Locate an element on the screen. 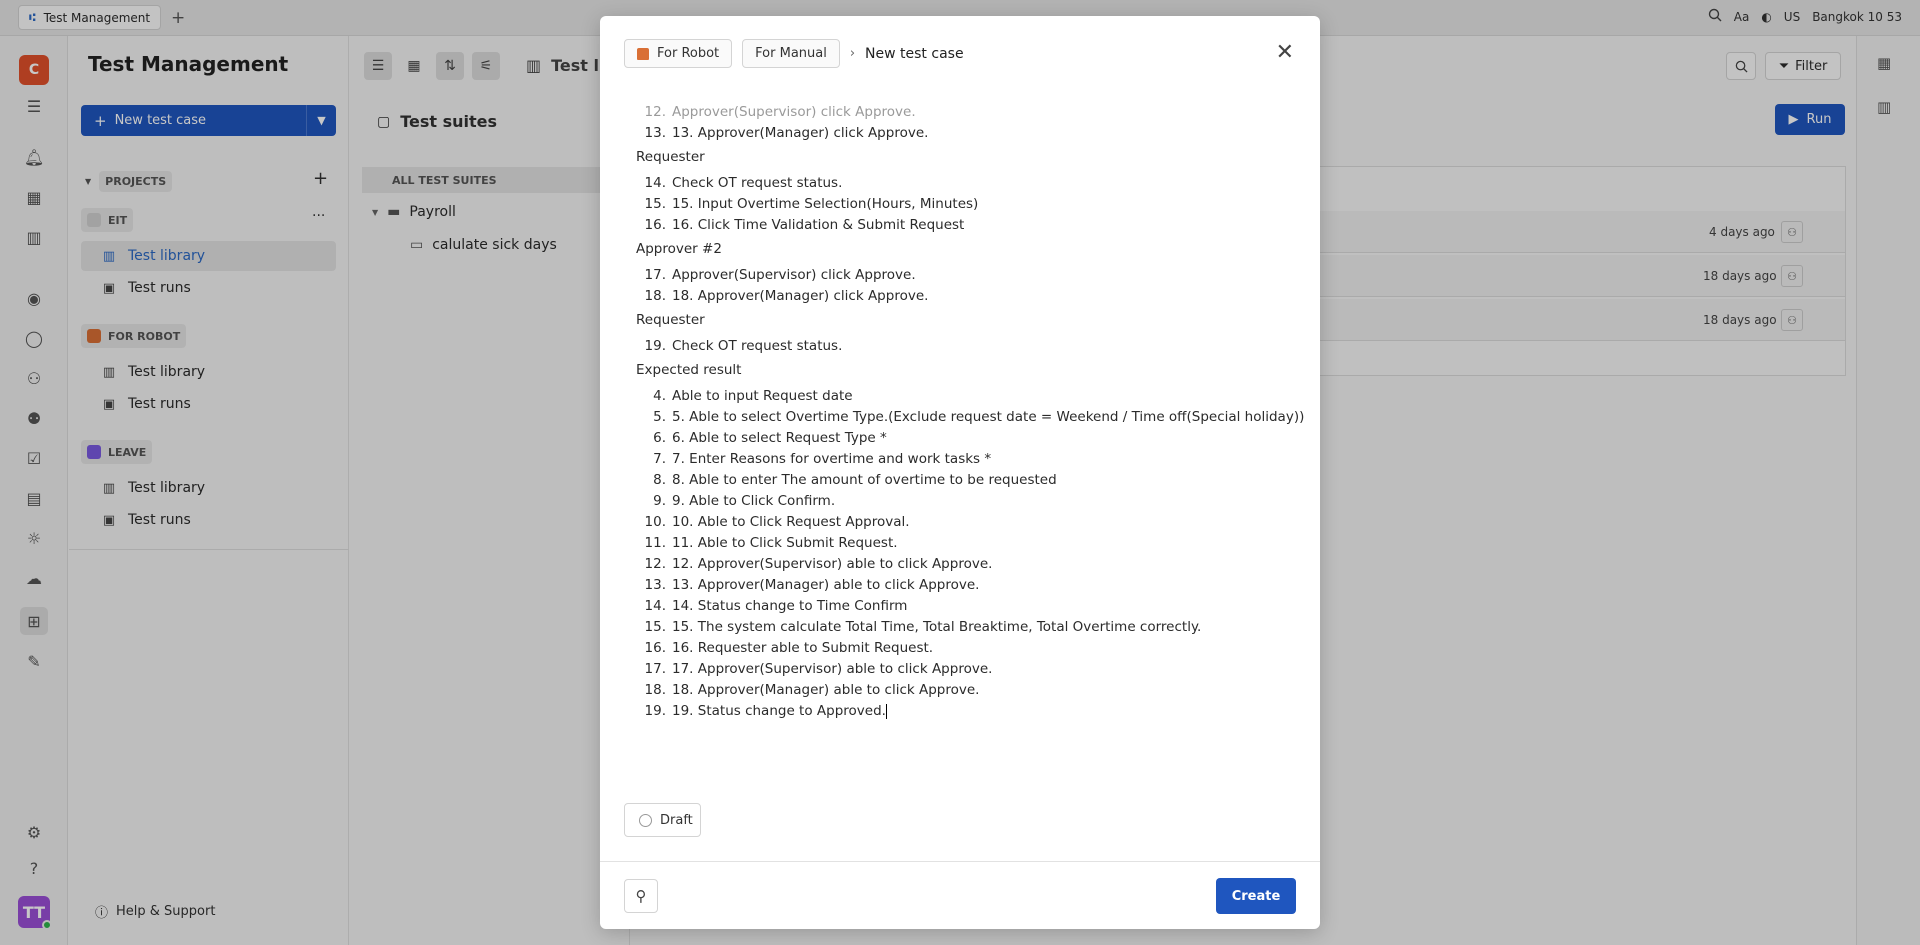 The width and height of the screenshot is (1920, 945). step-line: 12. Approver(Supervisor) click Approve. is located at coordinates (776, 112).